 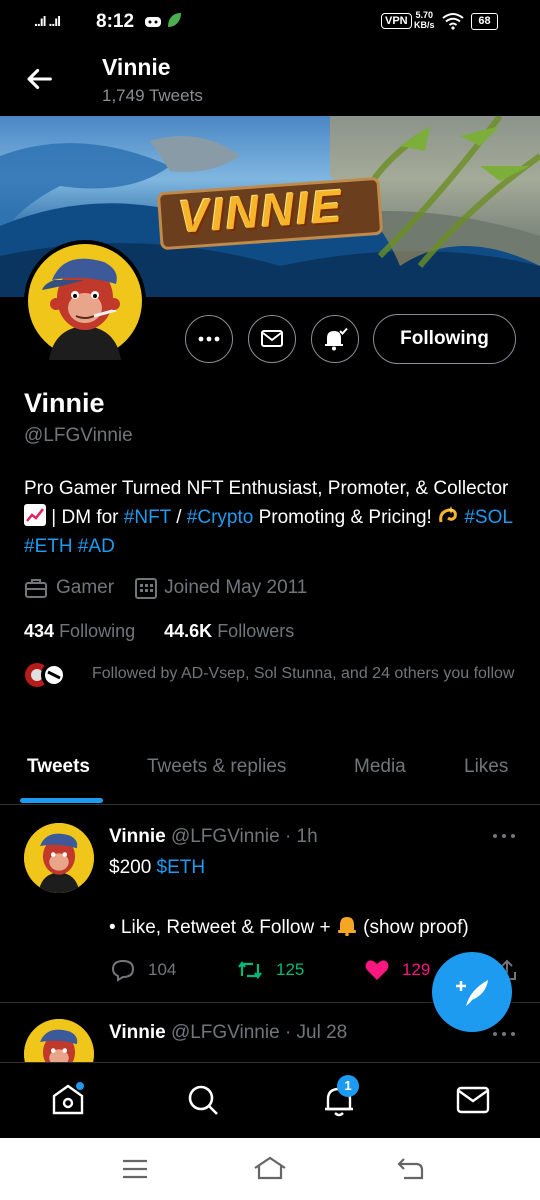 I want to click on following-count-link: 434 Following, so click(x=79, y=631).